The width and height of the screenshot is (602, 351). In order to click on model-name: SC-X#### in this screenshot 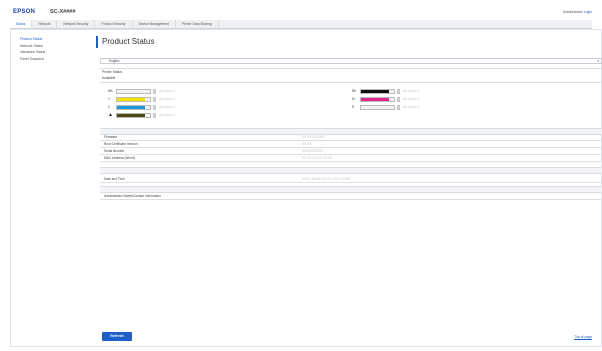, I will do `click(63, 12)`.